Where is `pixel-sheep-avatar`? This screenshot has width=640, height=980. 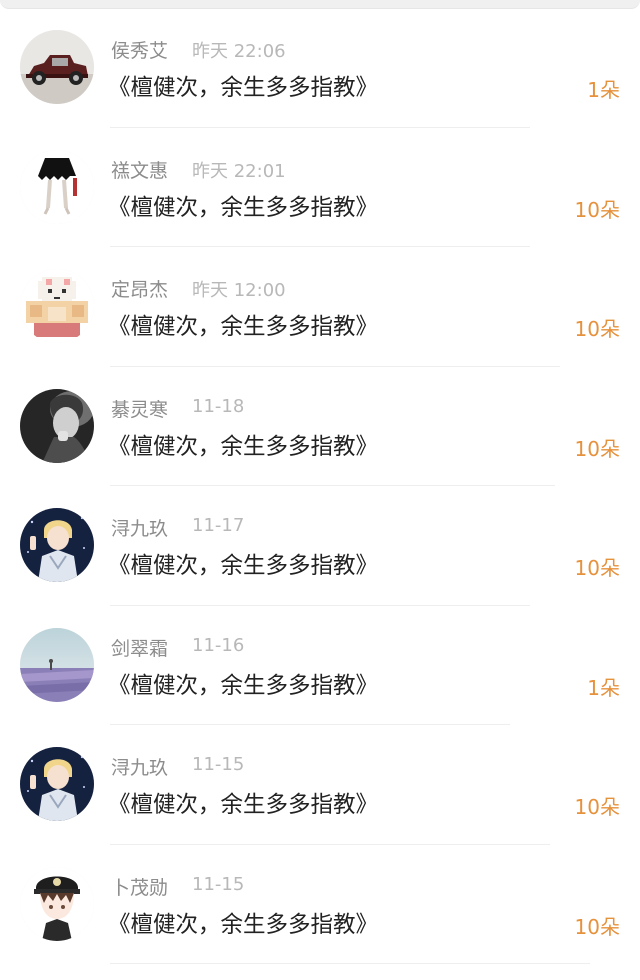
pixel-sheep-avatar is located at coordinates (57, 306).